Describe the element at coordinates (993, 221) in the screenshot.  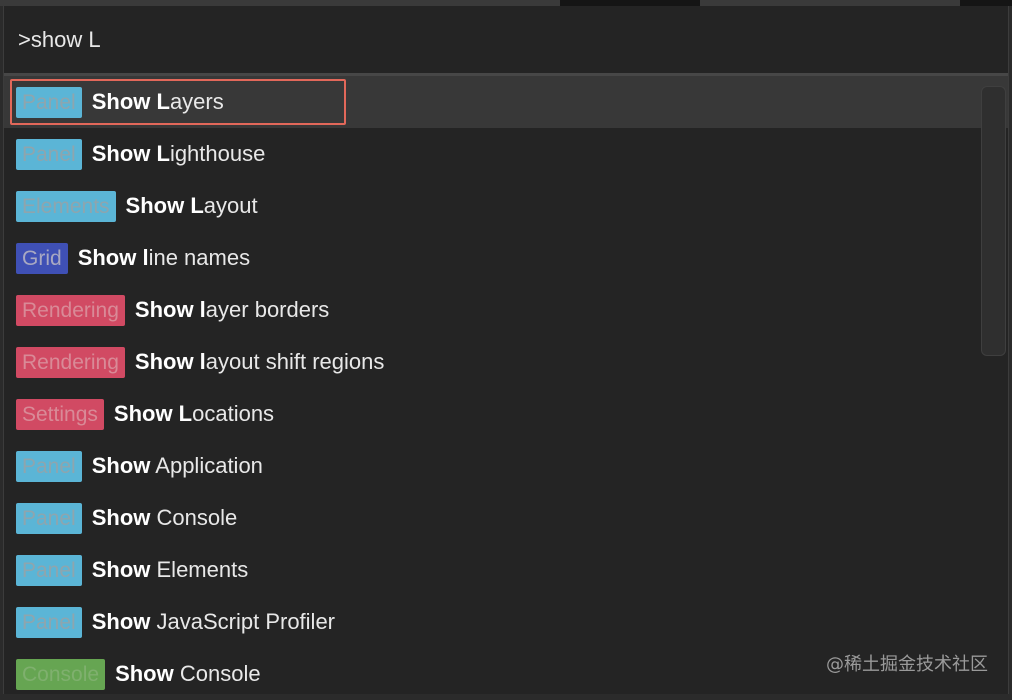
I see `list-scrollbar-thumb` at that location.